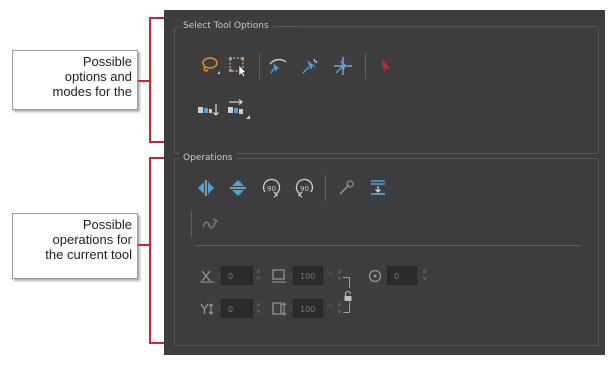 The width and height of the screenshot is (614, 367). I want to click on select-by-color-button, so click(278, 66).